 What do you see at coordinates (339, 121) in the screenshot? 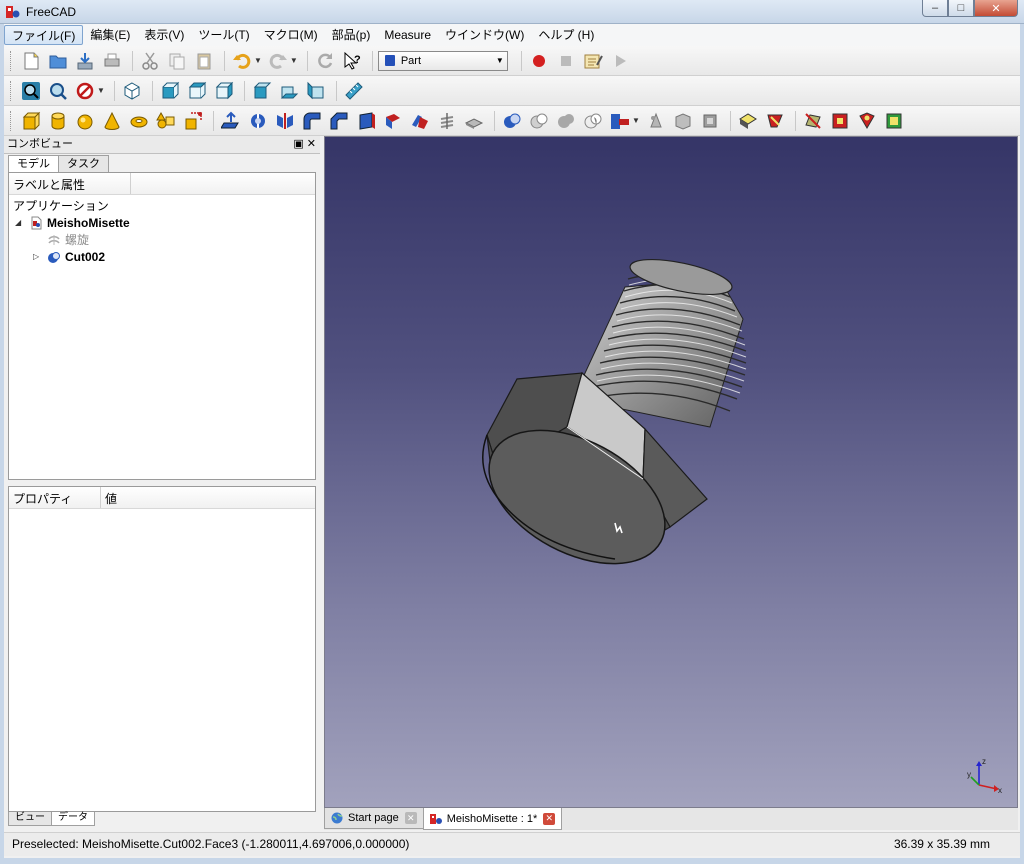
I see `part-chamfer-button` at bounding box center [339, 121].